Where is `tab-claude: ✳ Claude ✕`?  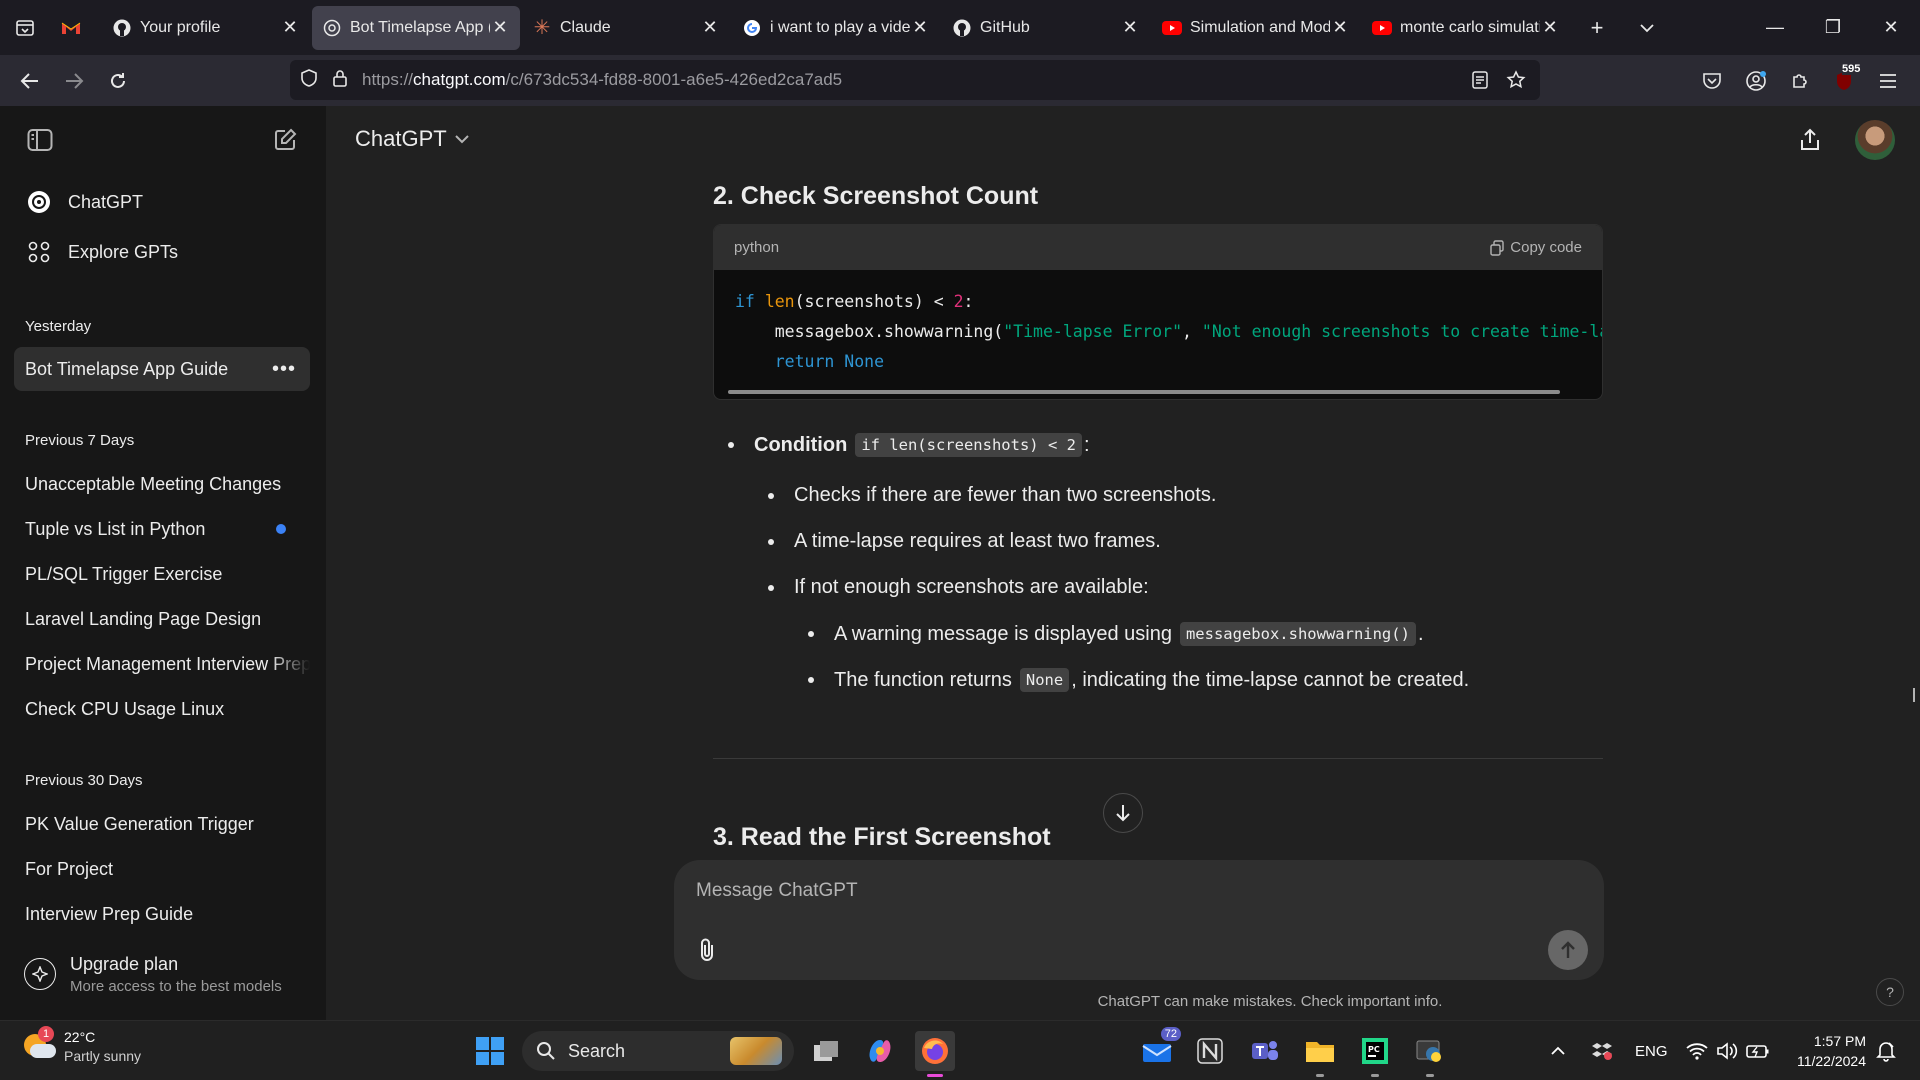 tab-claude: ✳ Claude ✕ is located at coordinates (626, 28).